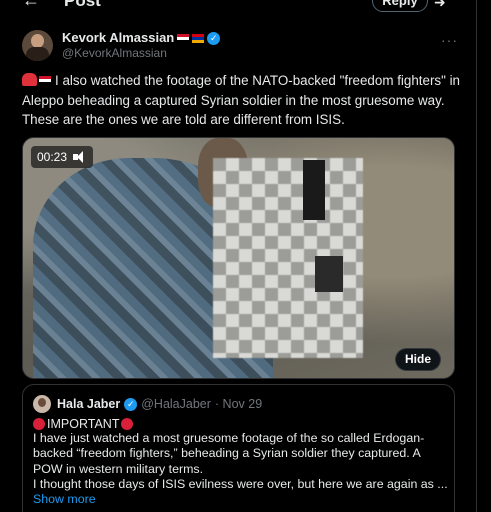 This screenshot has width=491, height=512. What do you see at coordinates (329, 274) in the screenshot?
I see `pixelated-shadow-lower` at bounding box center [329, 274].